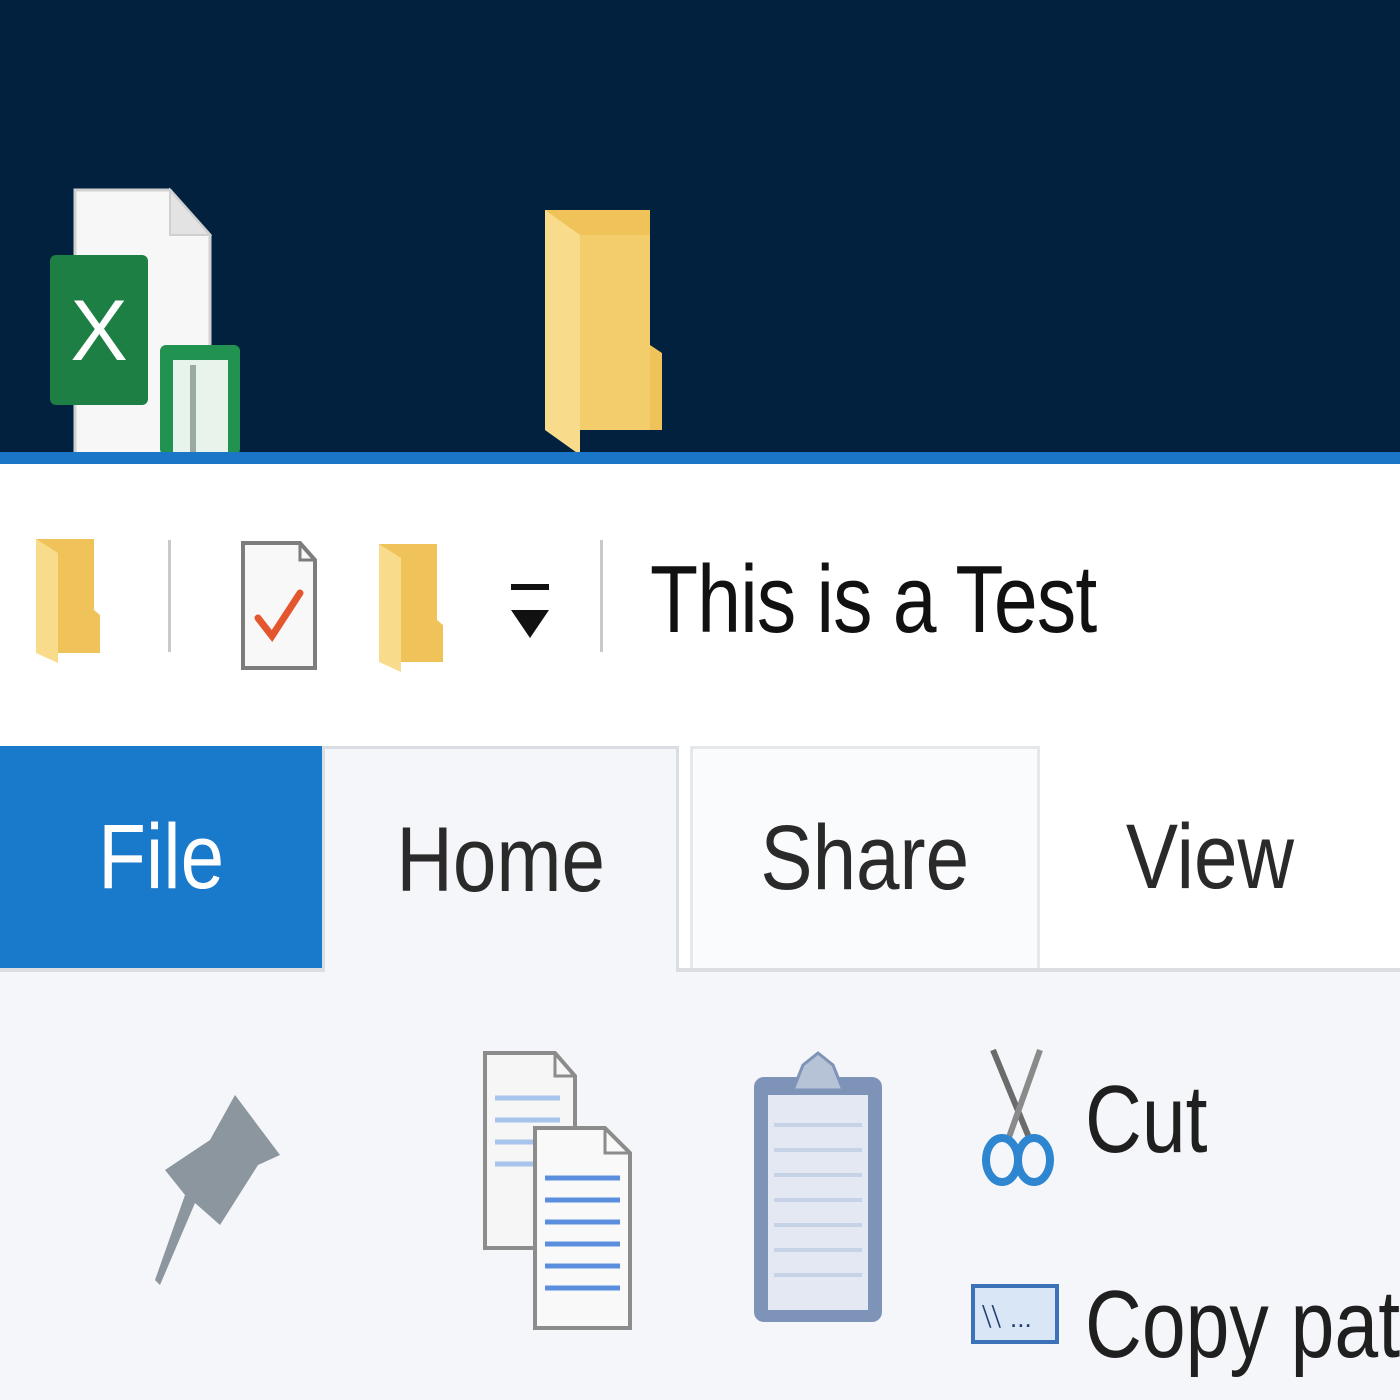 Image resolution: width=1400 pixels, height=1400 pixels. I want to click on tab-share: Share, so click(865, 857).